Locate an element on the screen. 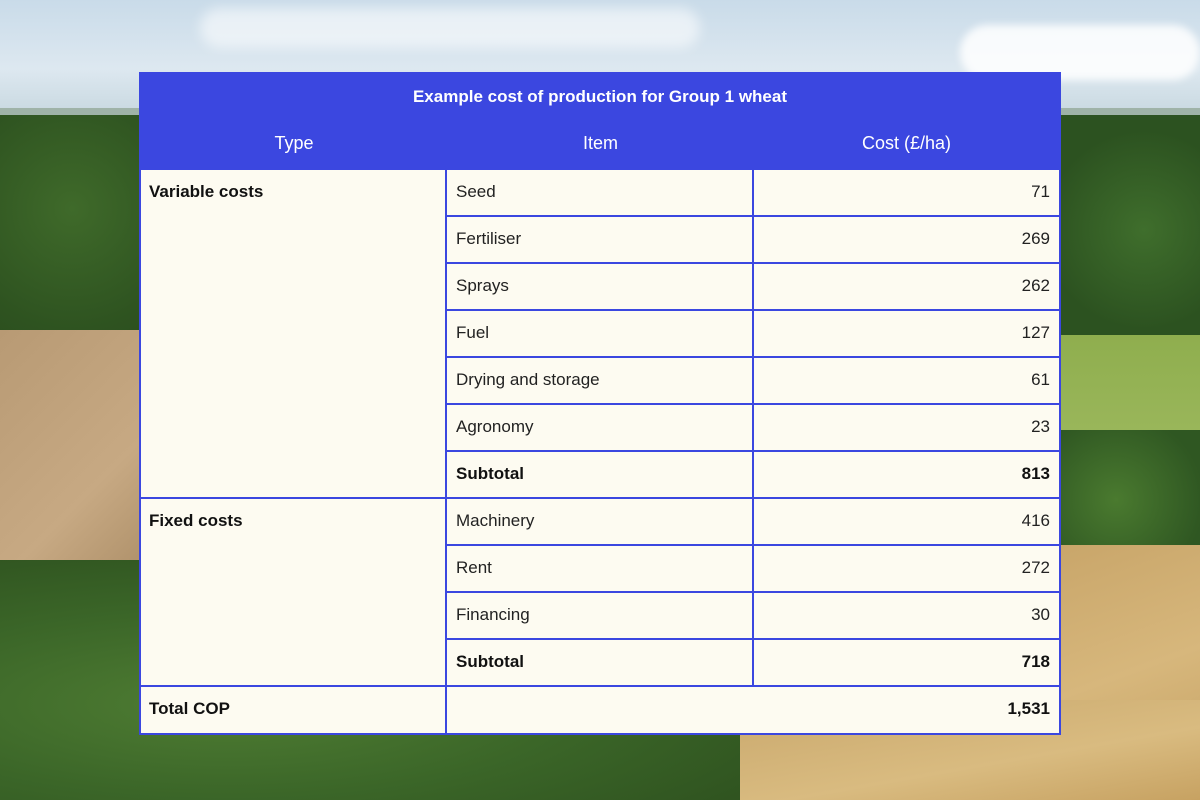 Image resolution: width=1200 pixels, height=800 pixels. type-cell: Fixed costs is located at coordinates (294, 592).